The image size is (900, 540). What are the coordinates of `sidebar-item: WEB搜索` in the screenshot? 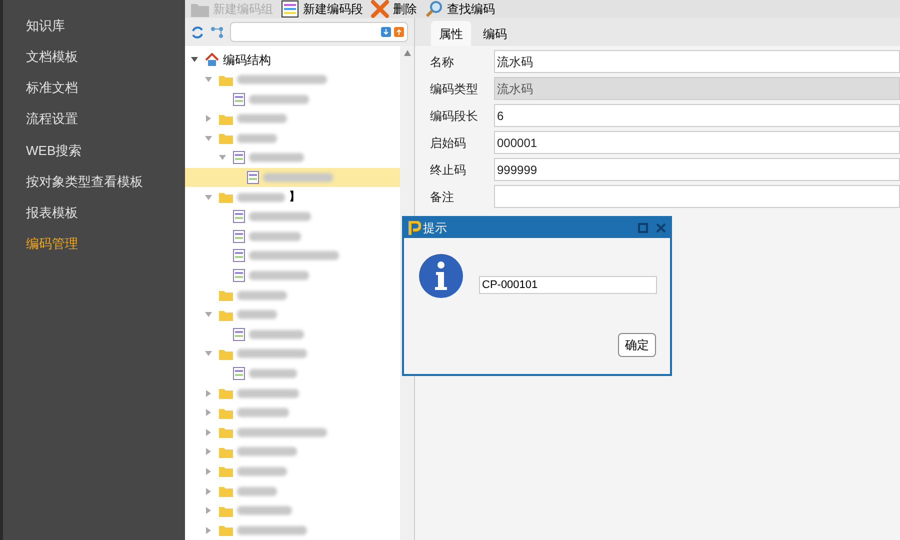 It's located at (94, 150).